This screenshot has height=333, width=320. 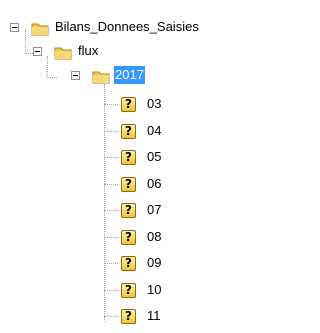 I want to click on tree-item-label: 04, so click(x=154, y=130).